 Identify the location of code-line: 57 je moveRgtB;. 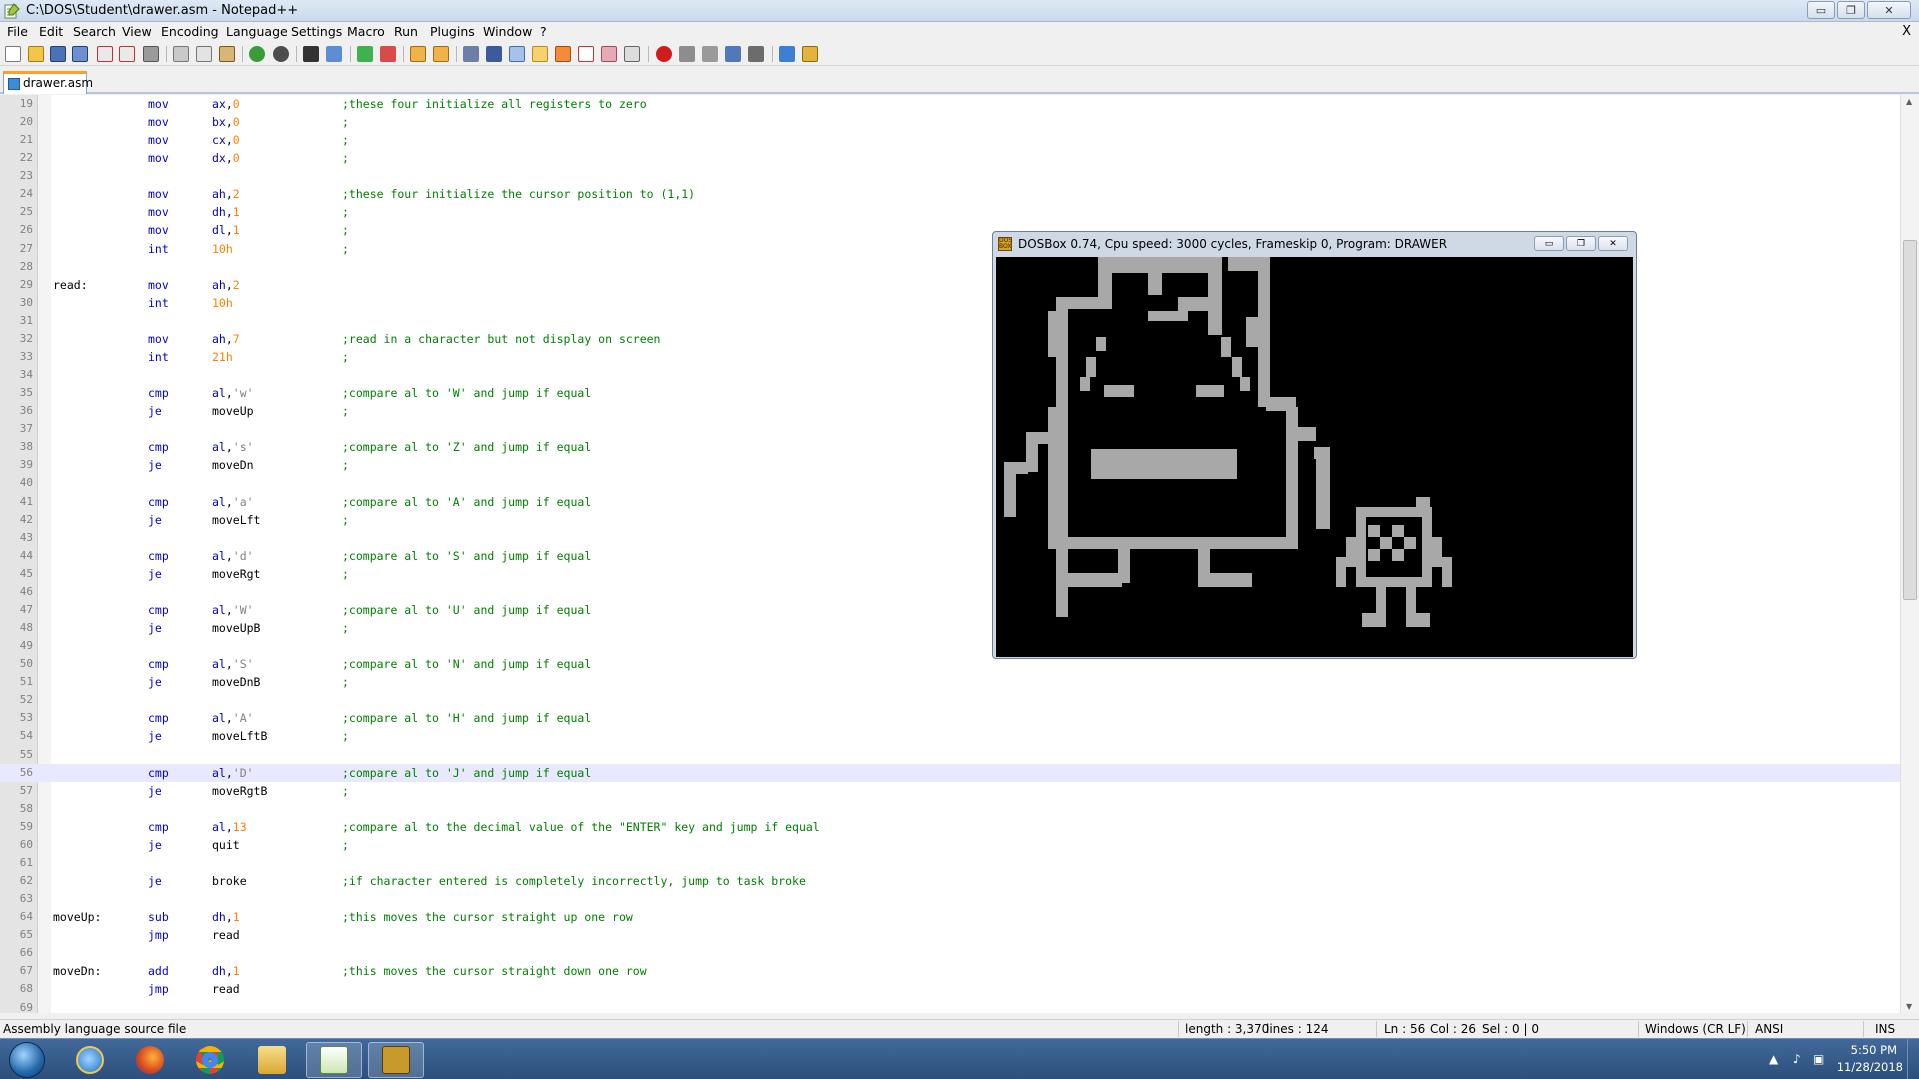
(950, 791).